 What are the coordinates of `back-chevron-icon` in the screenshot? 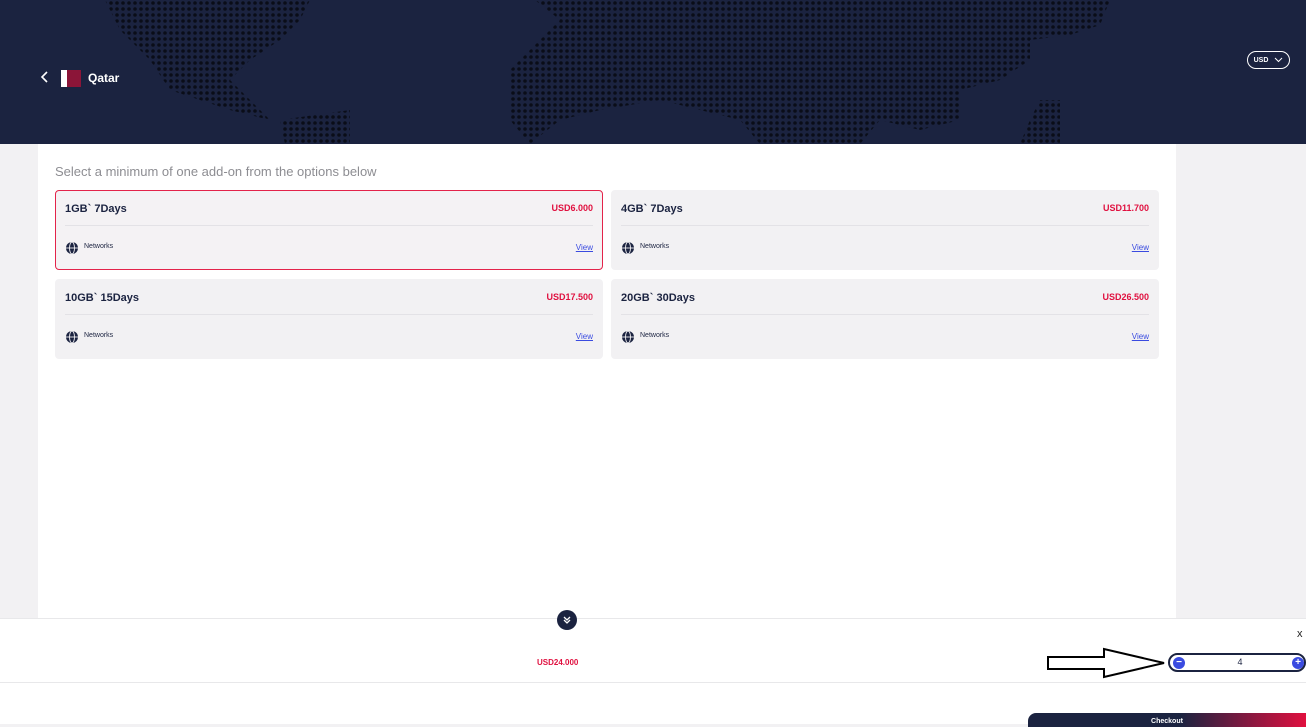 It's located at (45, 77).